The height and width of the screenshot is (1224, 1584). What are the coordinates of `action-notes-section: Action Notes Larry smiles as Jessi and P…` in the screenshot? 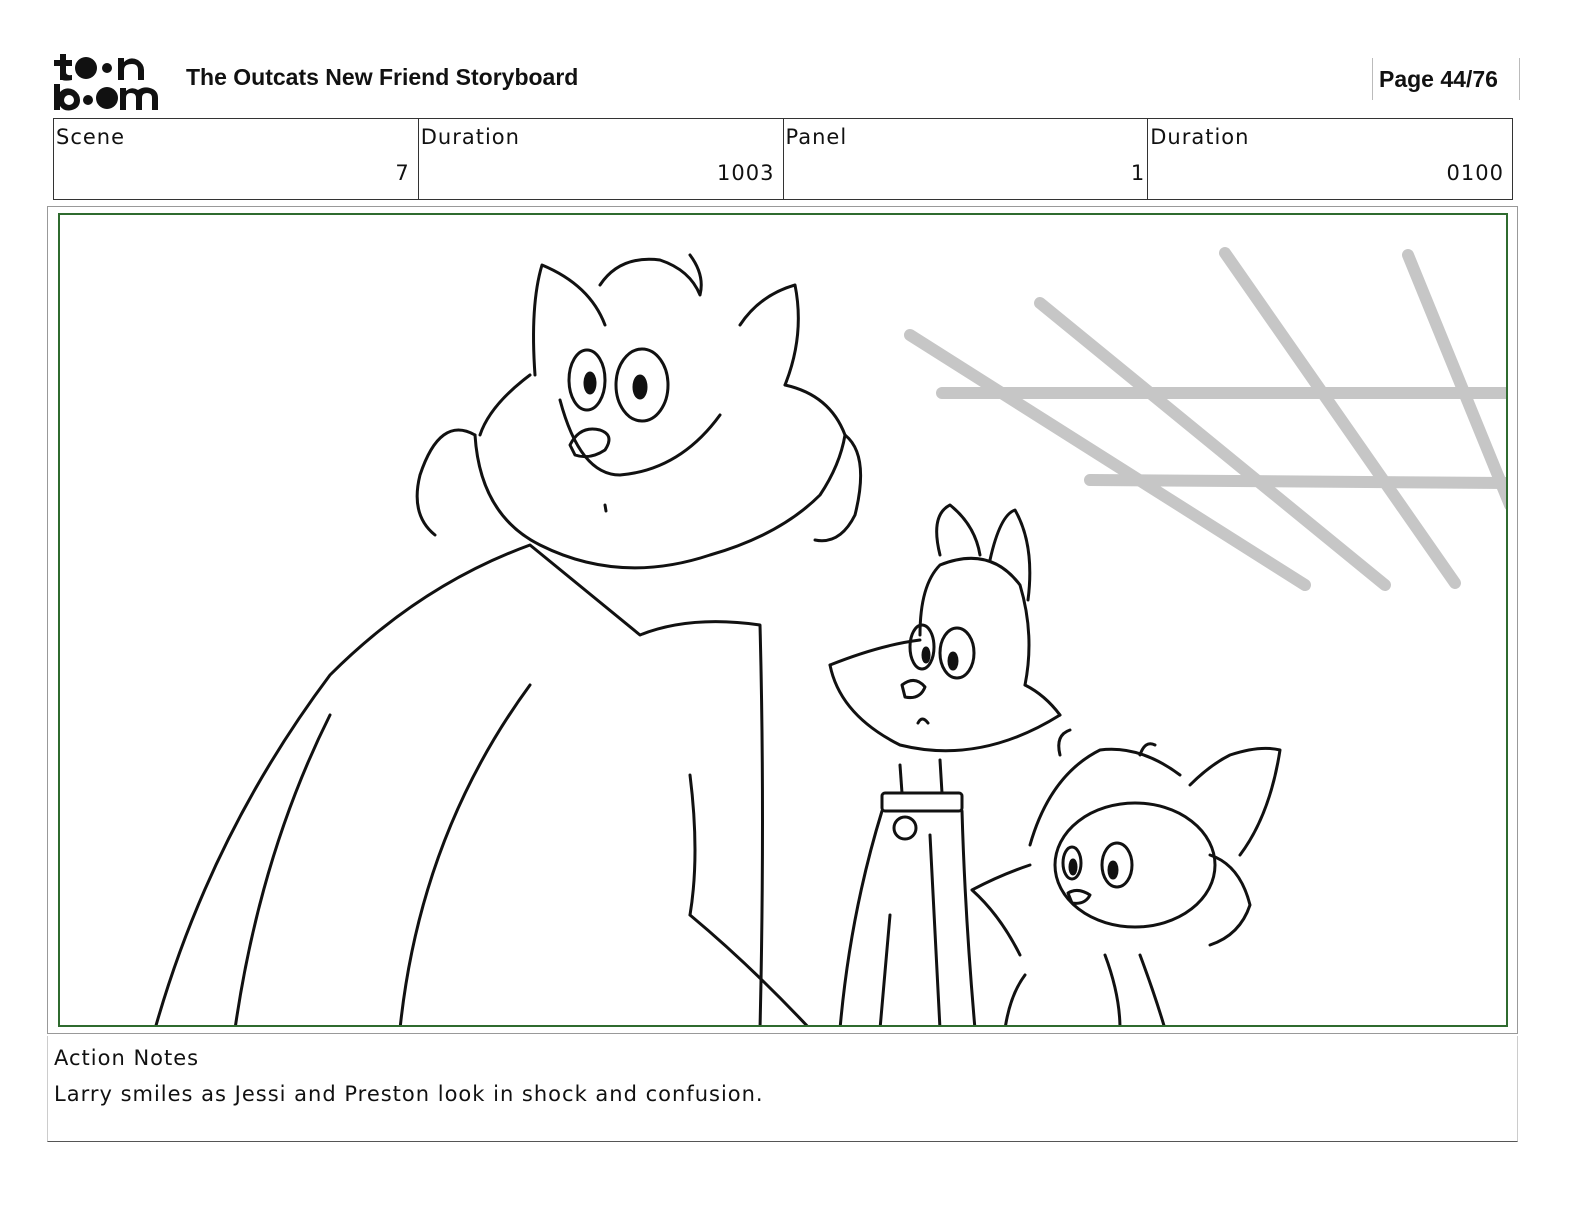 It's located at (782, 1089).